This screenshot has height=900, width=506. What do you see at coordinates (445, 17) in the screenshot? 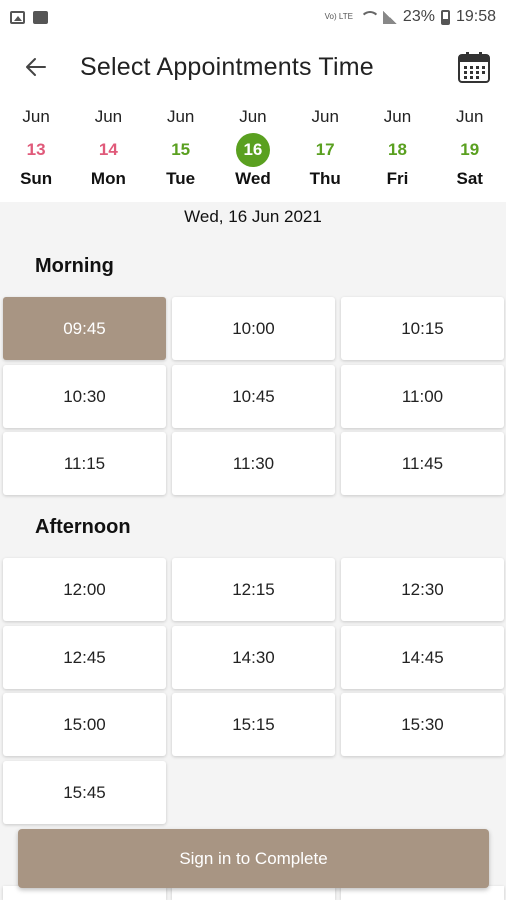
I see `battery-icon` at bounding box center [445, 17].